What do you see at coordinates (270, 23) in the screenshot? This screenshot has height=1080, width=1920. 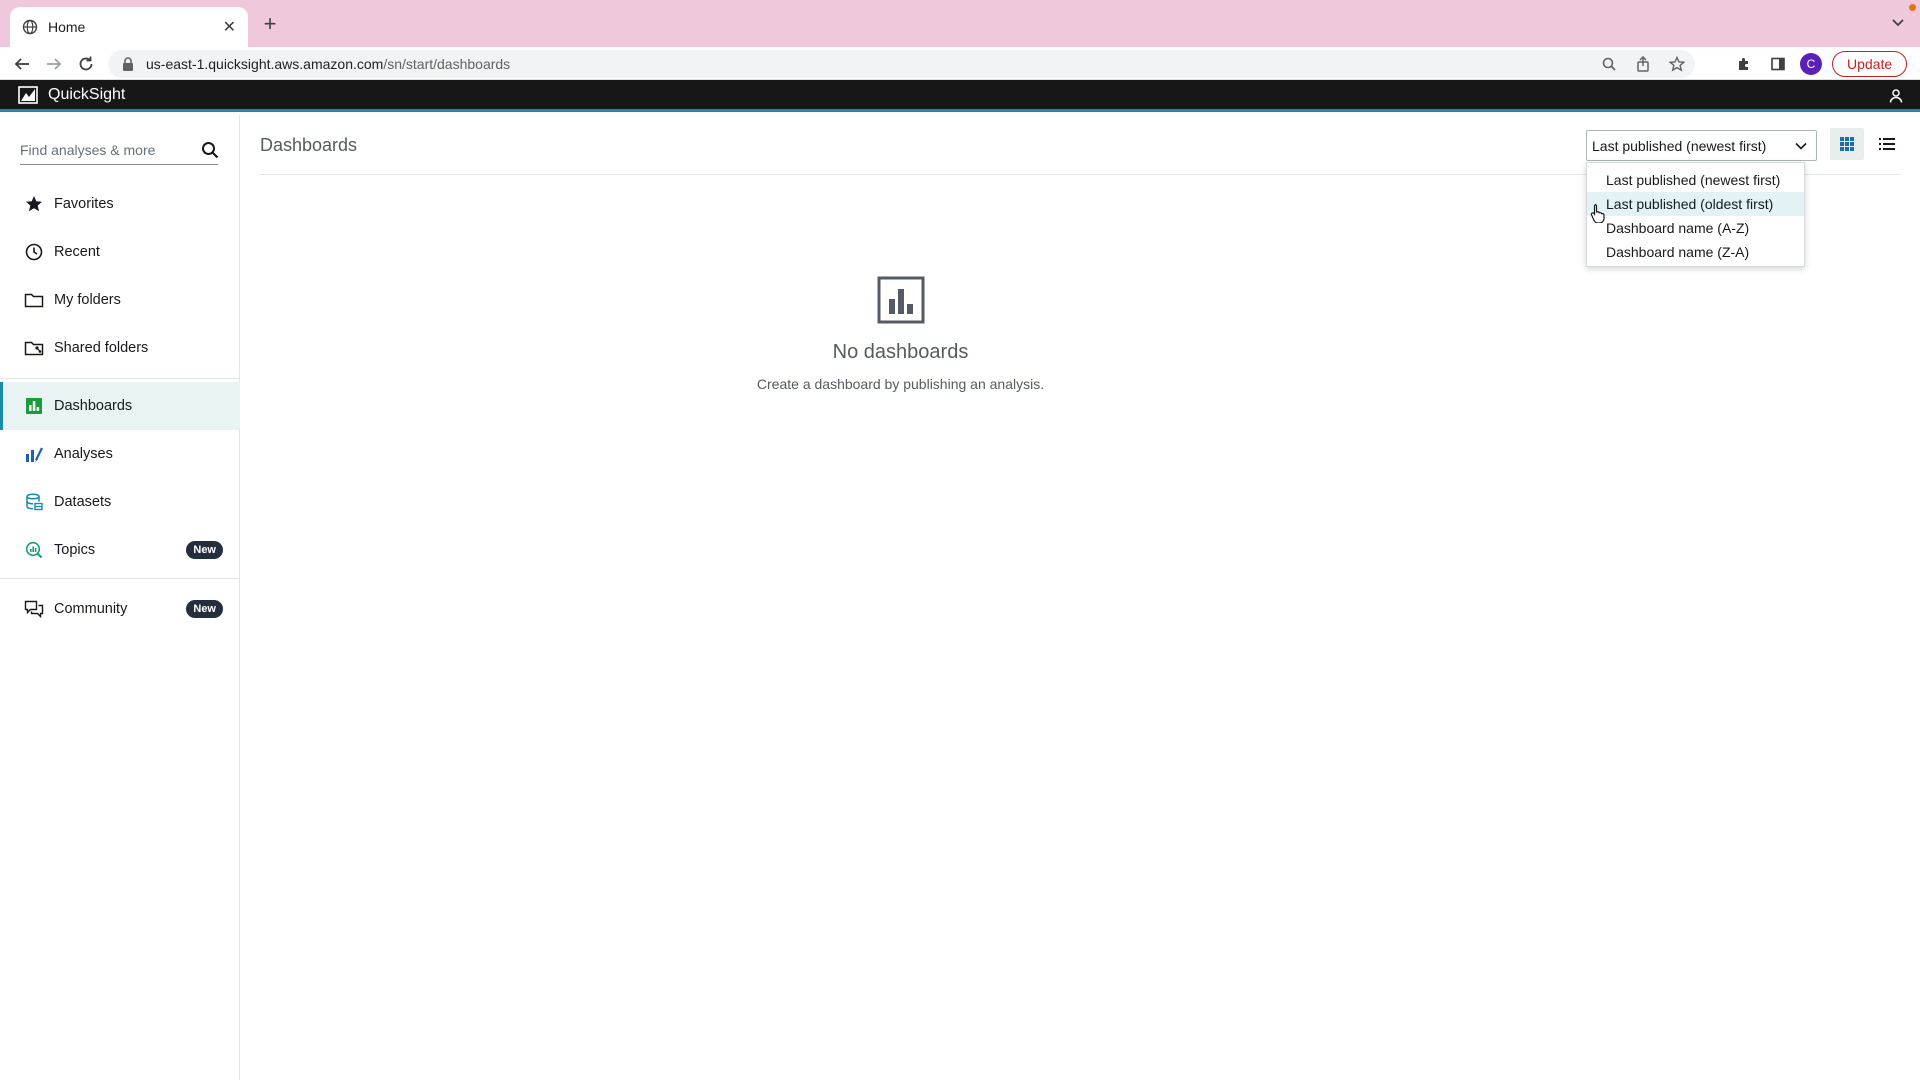 I see `new-tab-icon: +` at bounding box center [270, 23].